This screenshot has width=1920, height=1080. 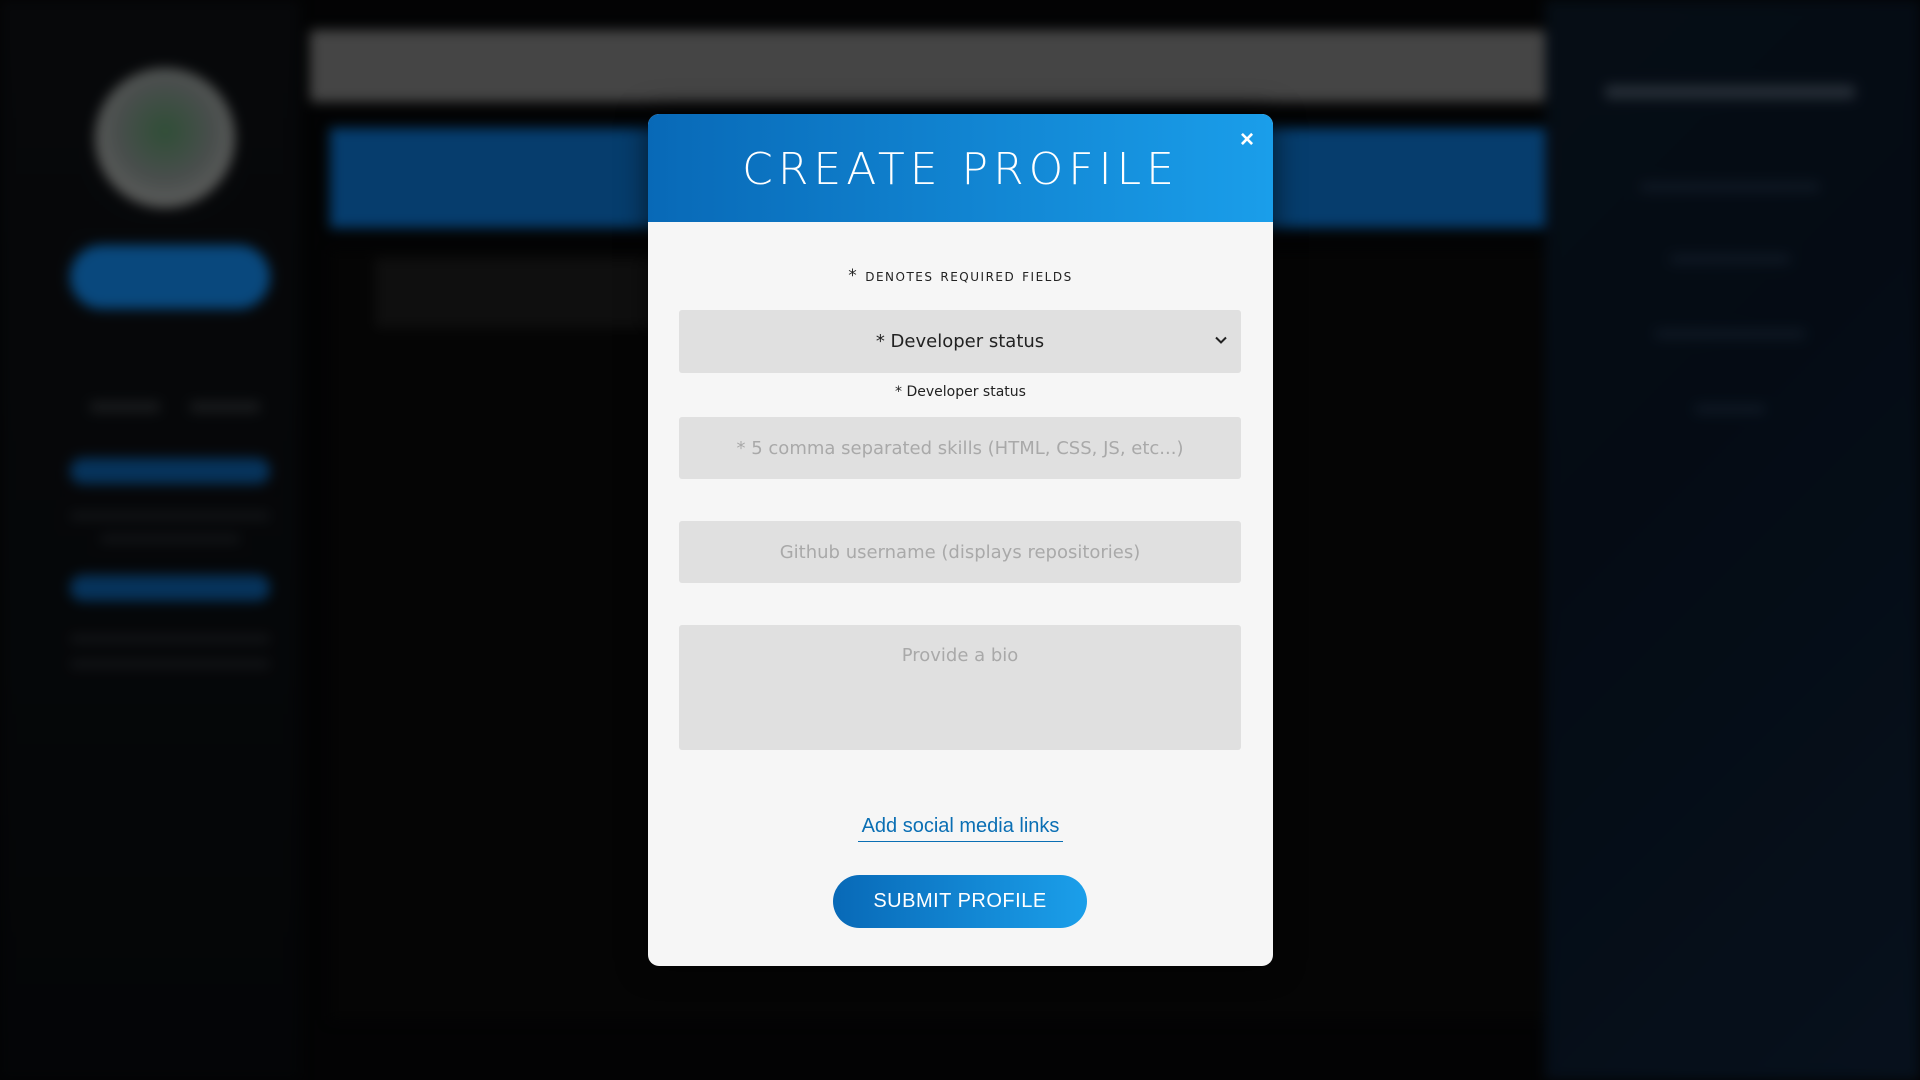 What do you see at coordinates (960, 276) in the screenshot?
I see `required-fields-note: * denotes required fields` at bounding box center [960, 276].